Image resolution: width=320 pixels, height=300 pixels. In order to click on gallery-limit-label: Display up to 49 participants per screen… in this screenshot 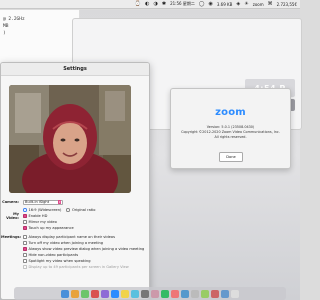, I will do `click(79, 267)`.